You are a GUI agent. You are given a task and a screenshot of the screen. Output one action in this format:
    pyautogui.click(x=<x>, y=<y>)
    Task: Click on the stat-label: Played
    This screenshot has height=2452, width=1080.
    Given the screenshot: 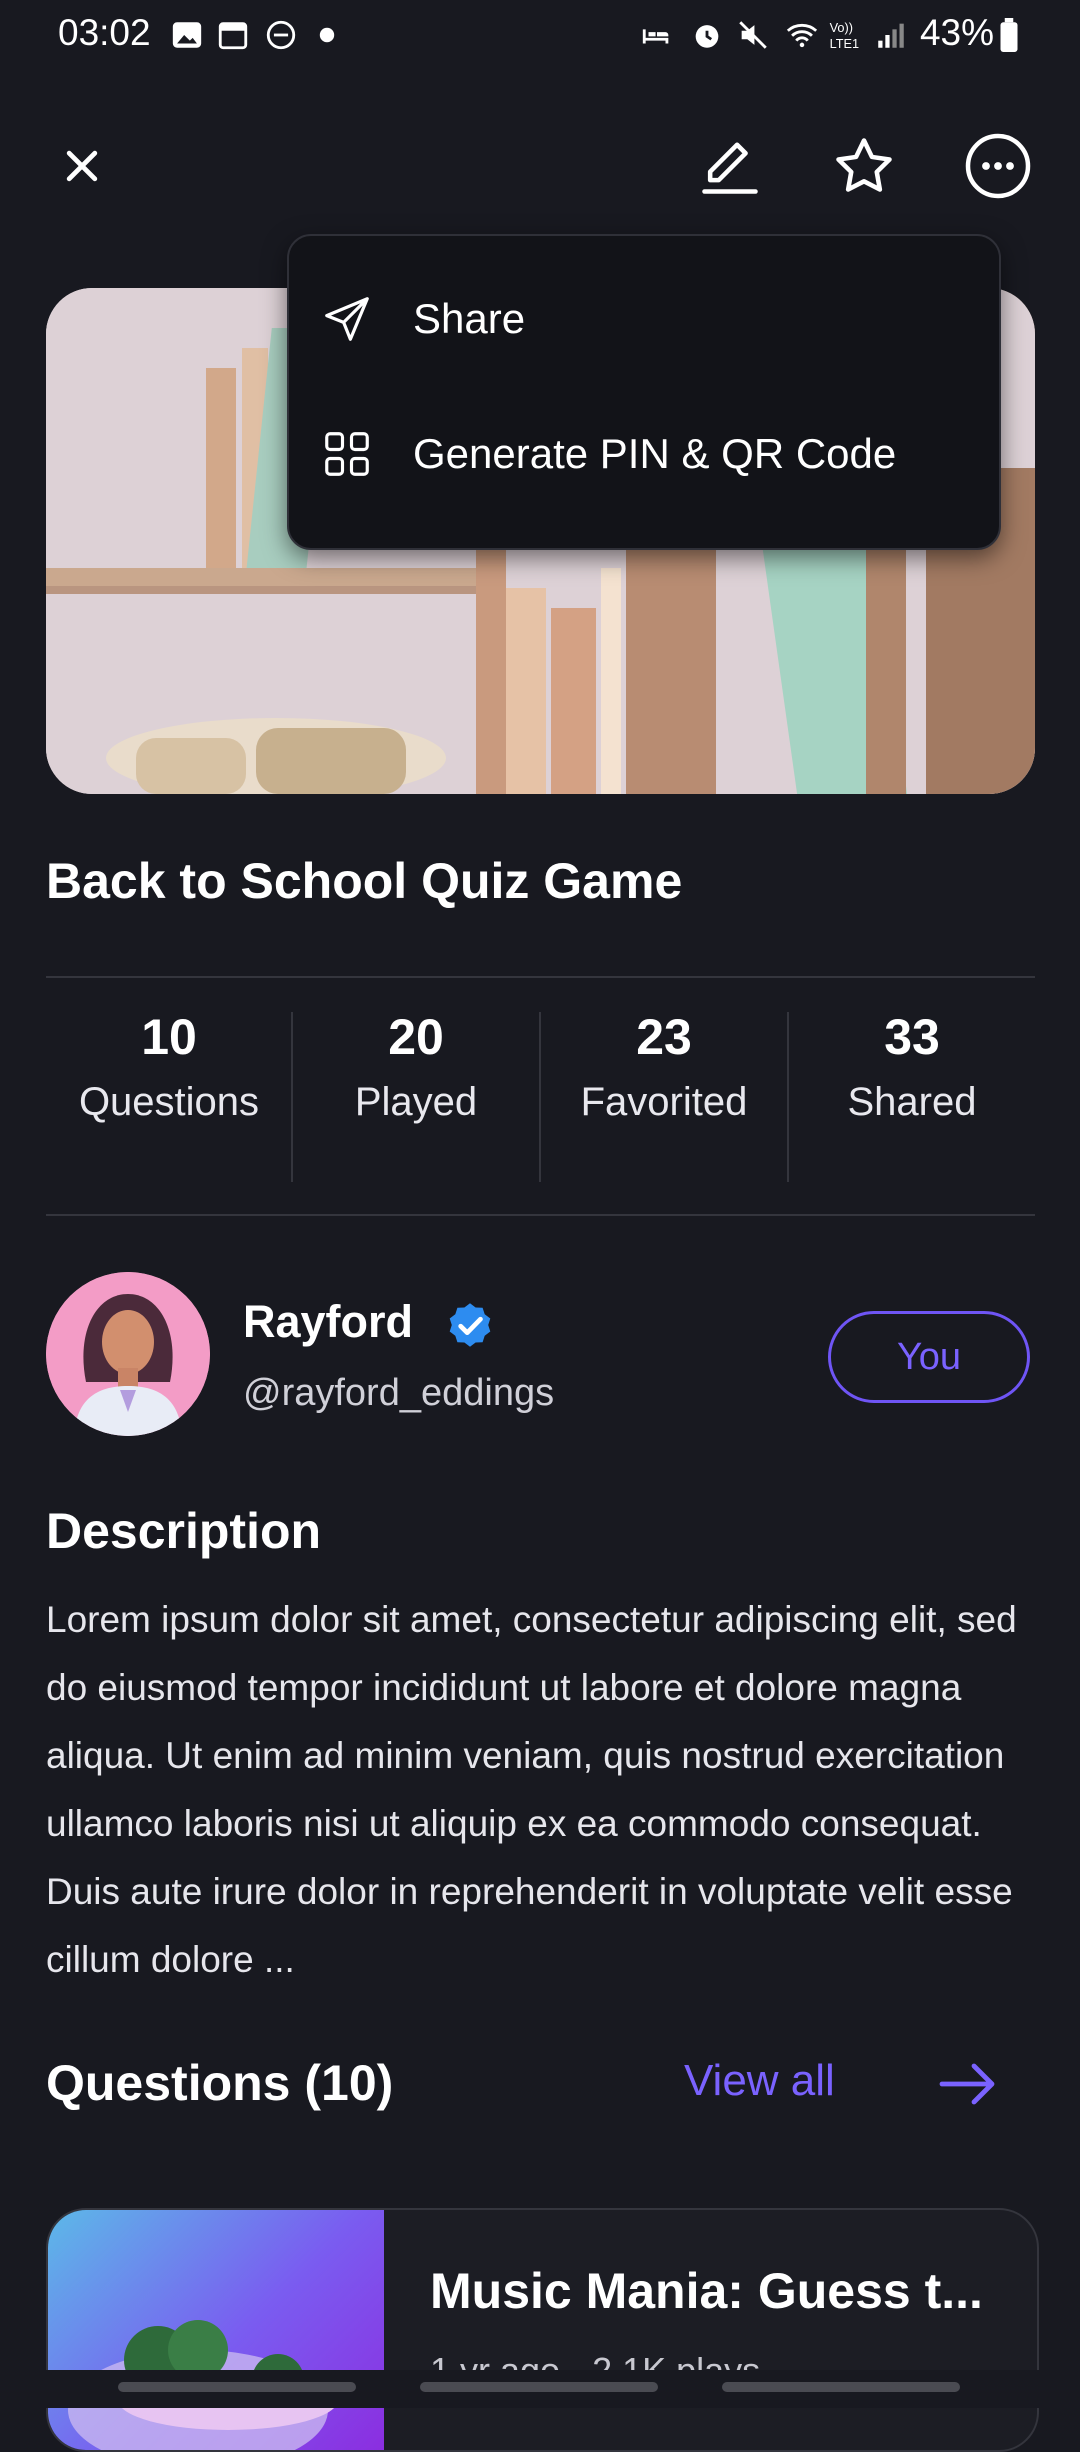 What is the action you would take?
    pyautogui.click(x=416, y=1102)
    